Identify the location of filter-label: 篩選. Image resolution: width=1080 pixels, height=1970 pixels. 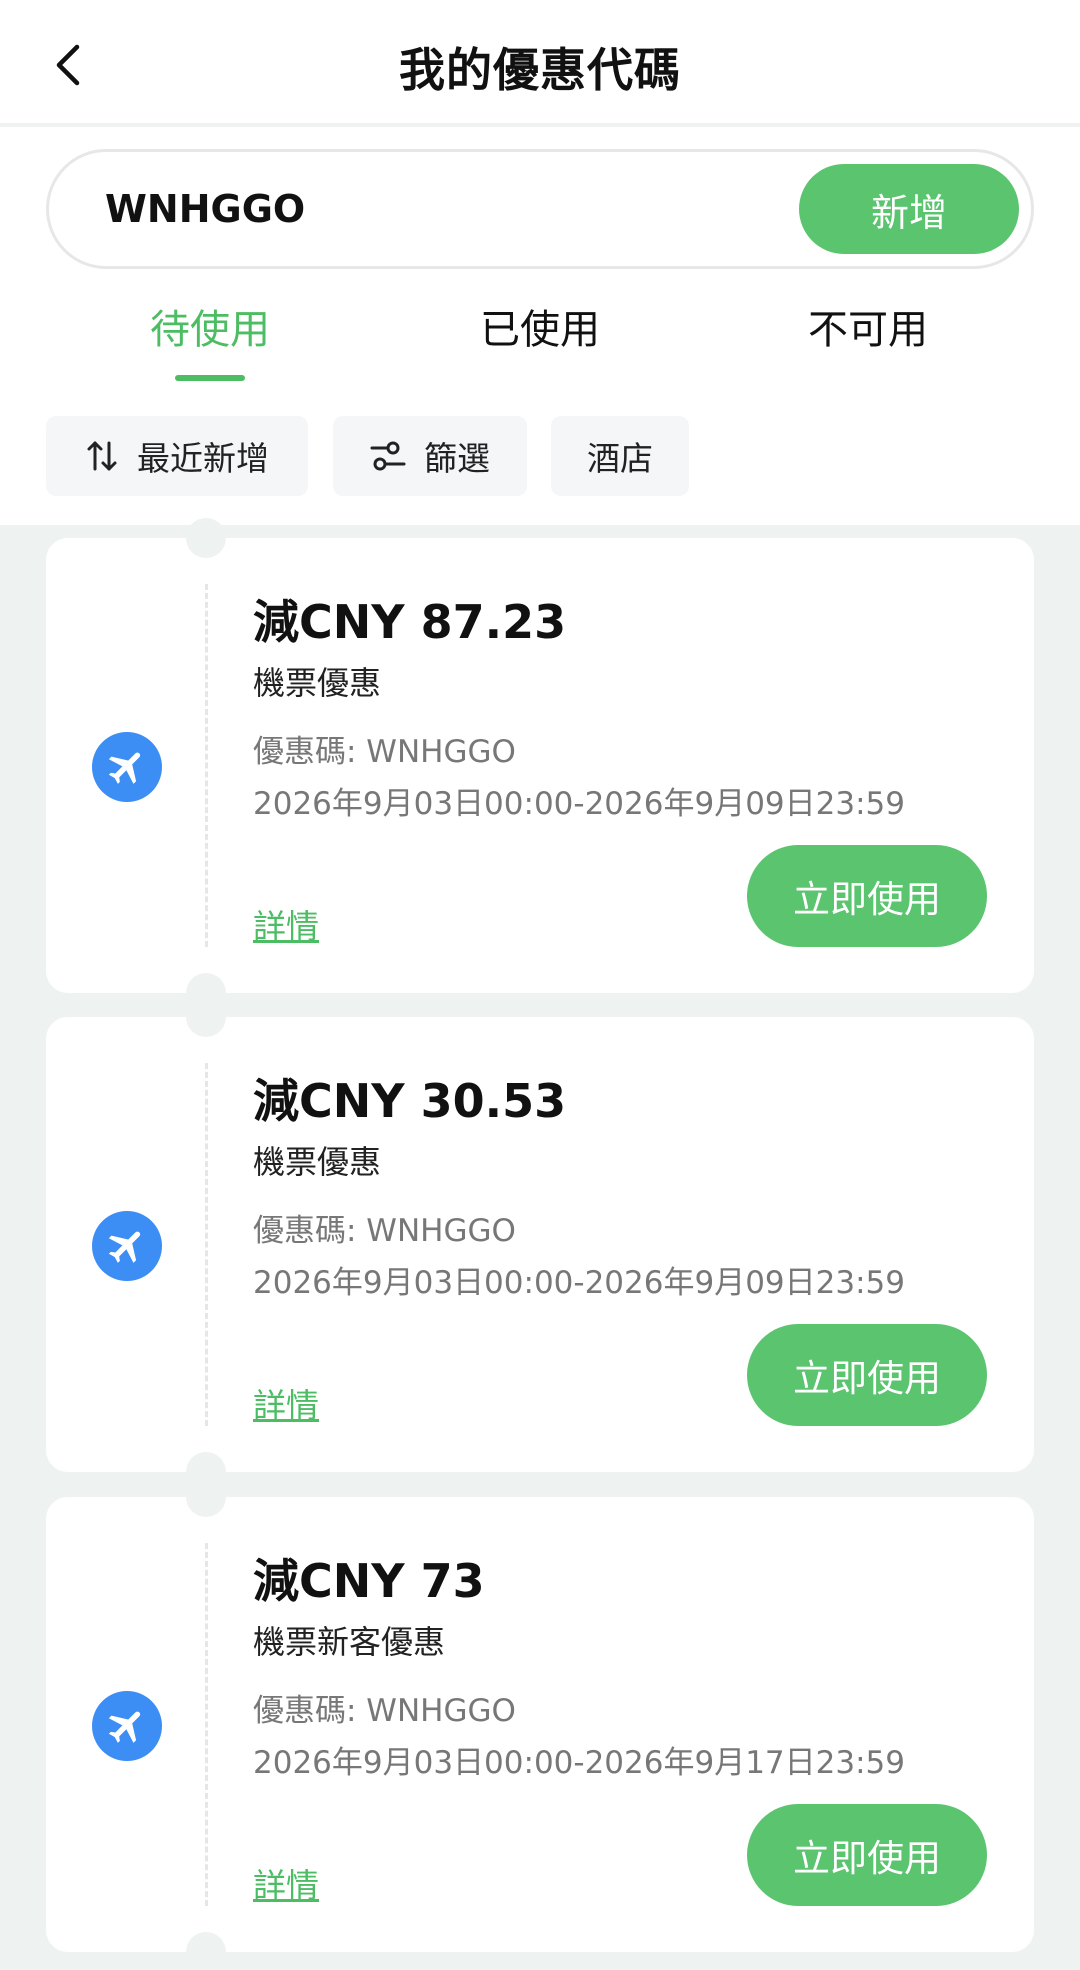
(457, 458).